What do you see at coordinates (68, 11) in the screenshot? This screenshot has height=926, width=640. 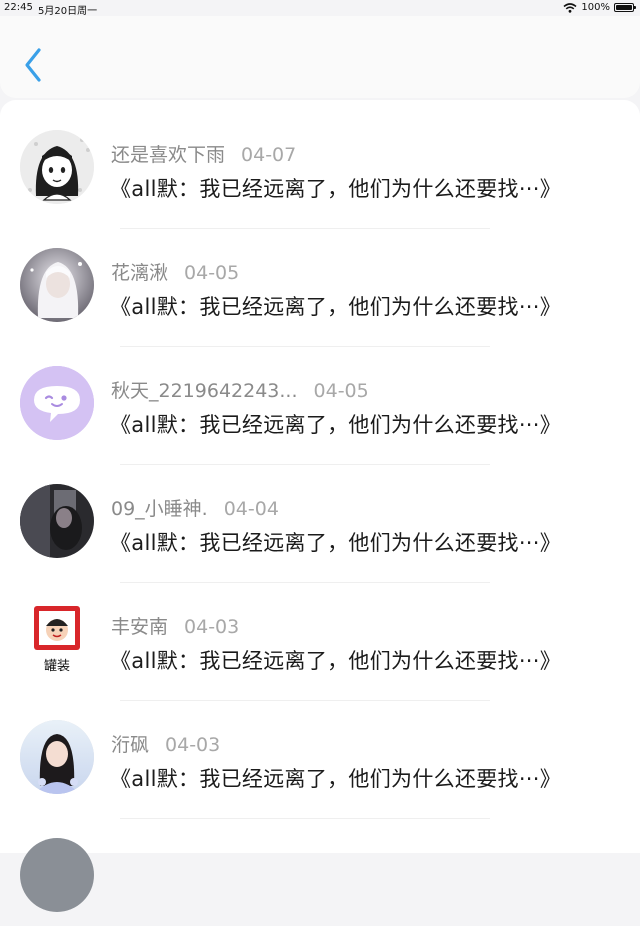 I see `status-date: 5月20日周一` at bounding box center [68, 11].